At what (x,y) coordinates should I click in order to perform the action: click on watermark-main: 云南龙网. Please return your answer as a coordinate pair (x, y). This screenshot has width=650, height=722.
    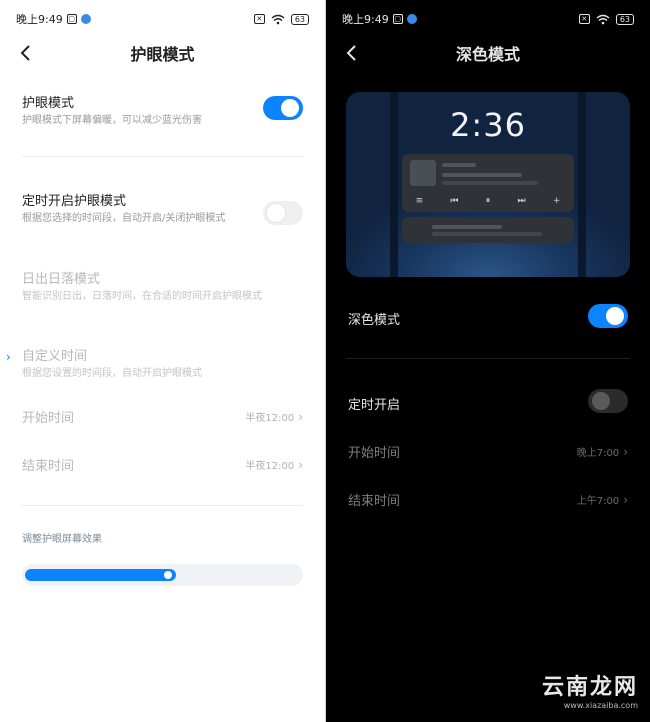
    Looking at the image, I should click on (589, 687).